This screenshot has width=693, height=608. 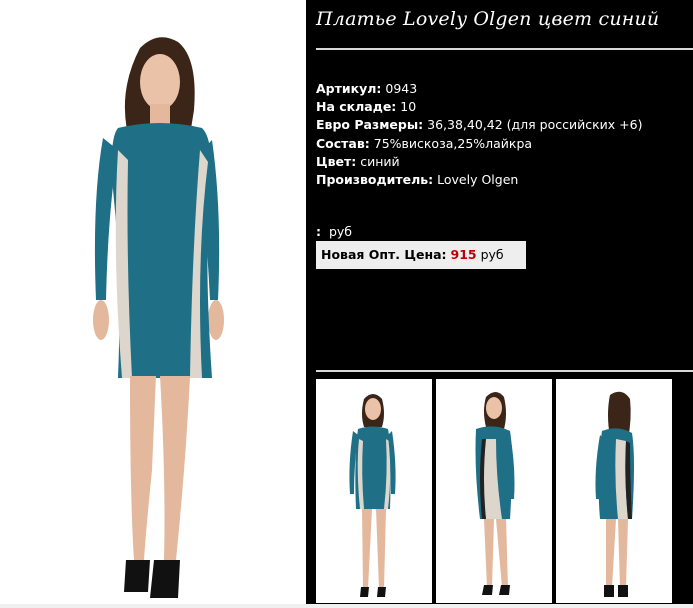 I want to click on new-price-box: Новая Опт. Цена: 915 руб, so click(x=421, y=255).